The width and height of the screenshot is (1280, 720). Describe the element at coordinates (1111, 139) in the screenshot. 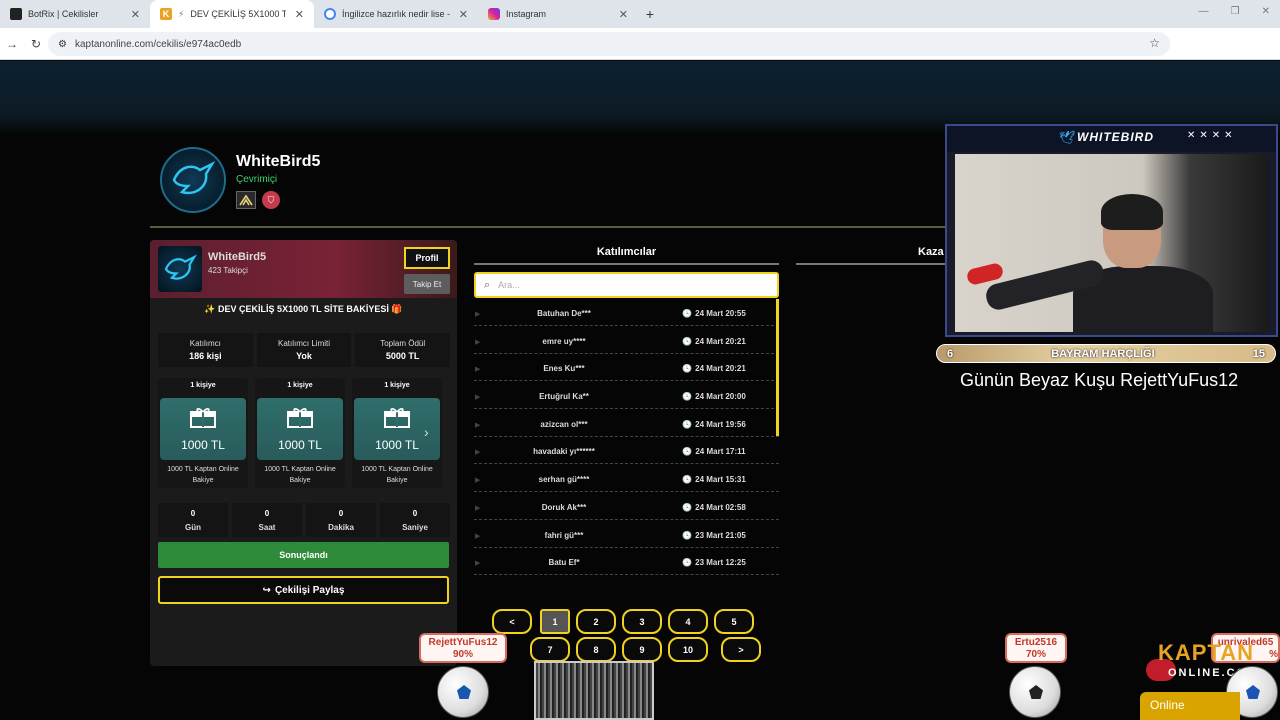

I see `webcam-header: 🕊 WHITEBIRD ✕✕✕✕` at that location.